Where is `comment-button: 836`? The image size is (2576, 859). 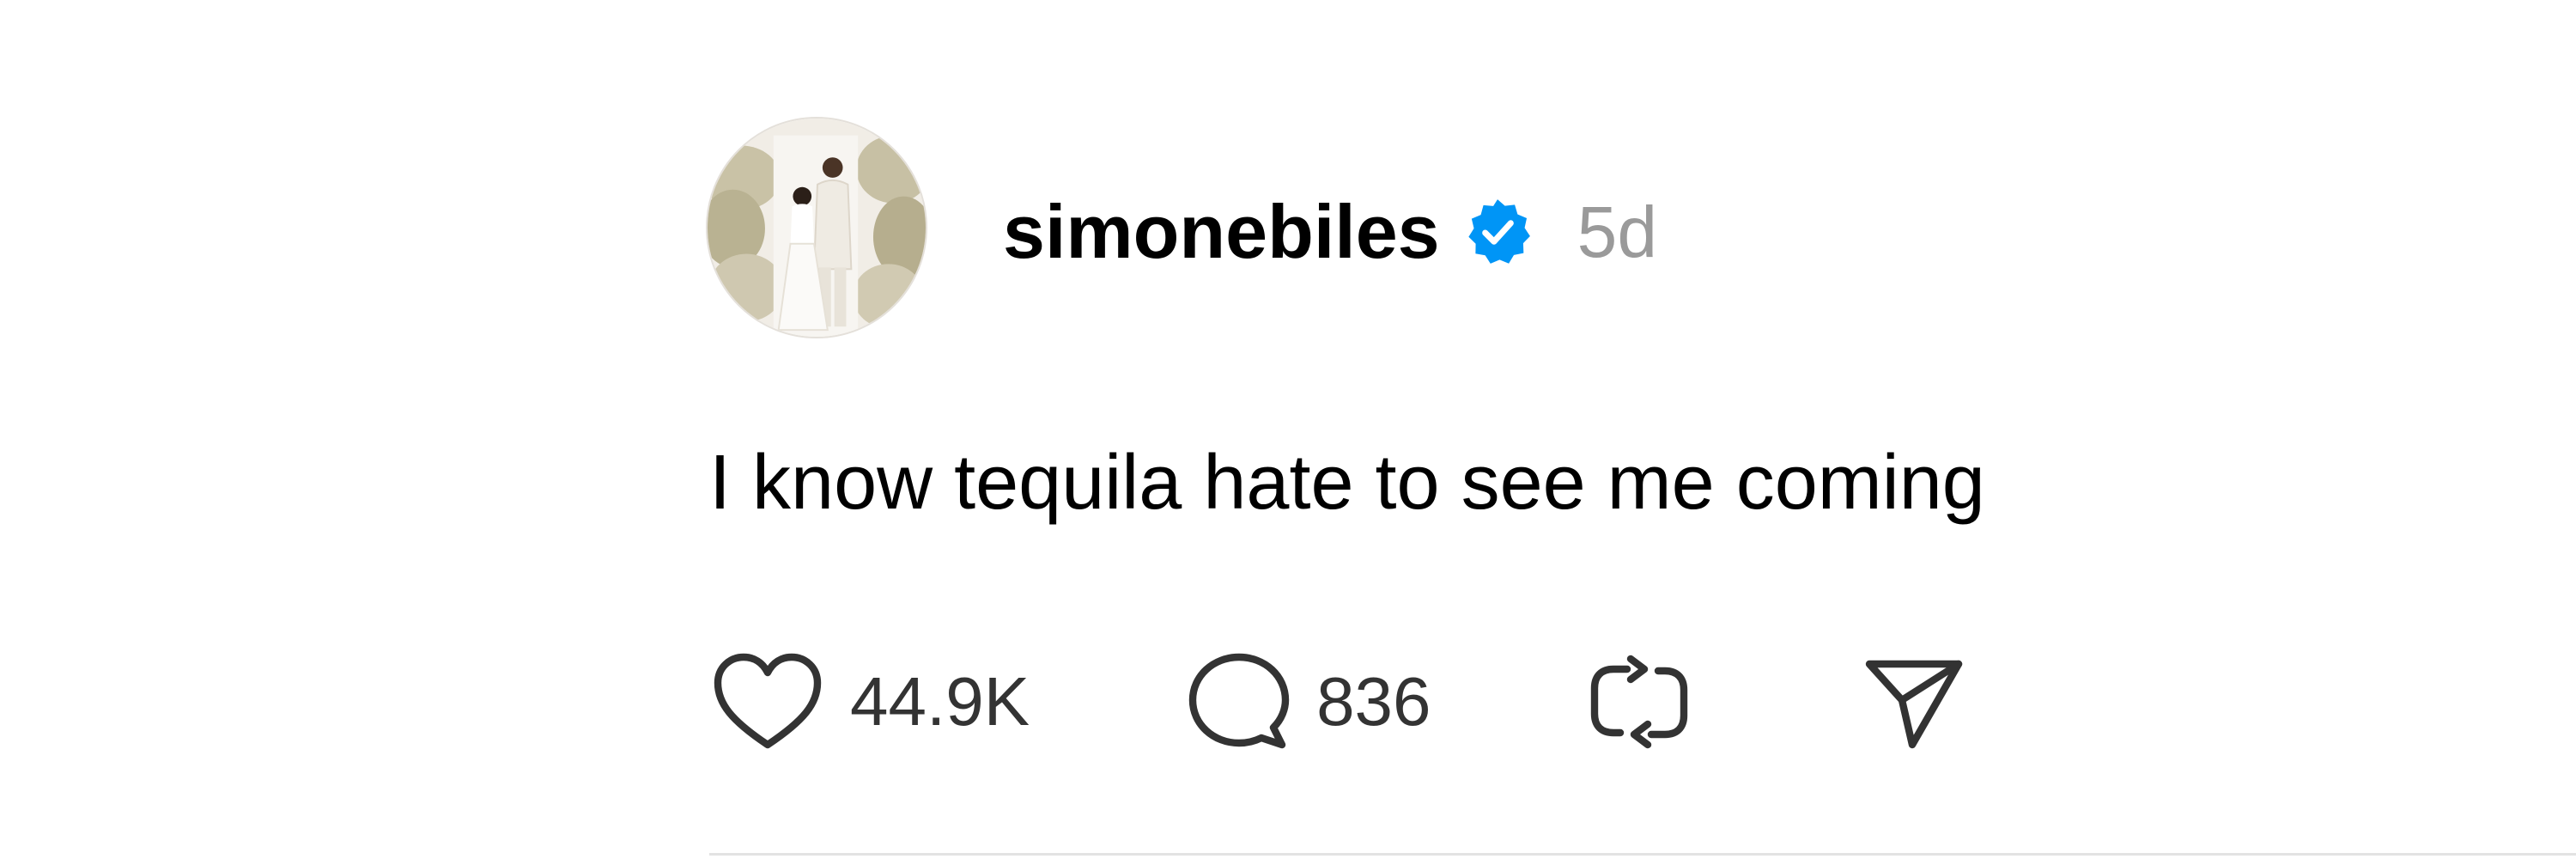
comment-button: 836 is located at coordinates (1308, 702).